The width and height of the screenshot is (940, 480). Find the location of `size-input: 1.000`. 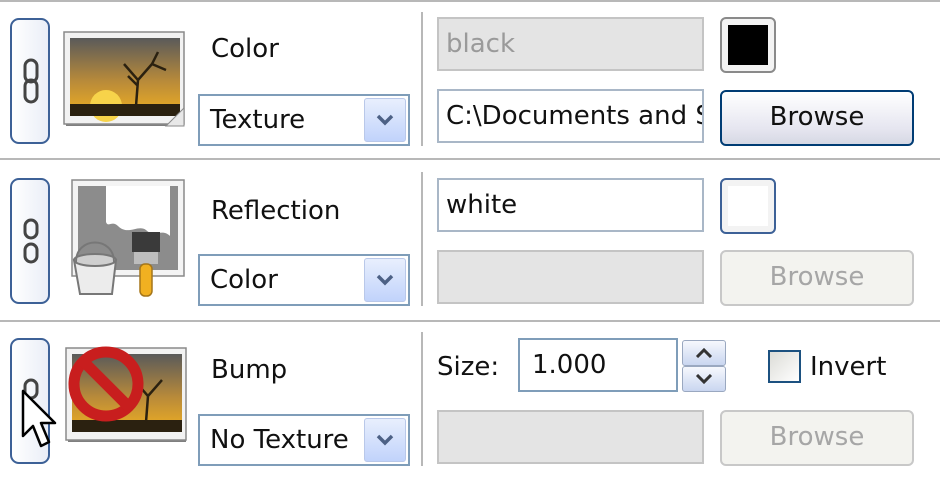

size-input: 1.000 is located at coordinates (598, 365).